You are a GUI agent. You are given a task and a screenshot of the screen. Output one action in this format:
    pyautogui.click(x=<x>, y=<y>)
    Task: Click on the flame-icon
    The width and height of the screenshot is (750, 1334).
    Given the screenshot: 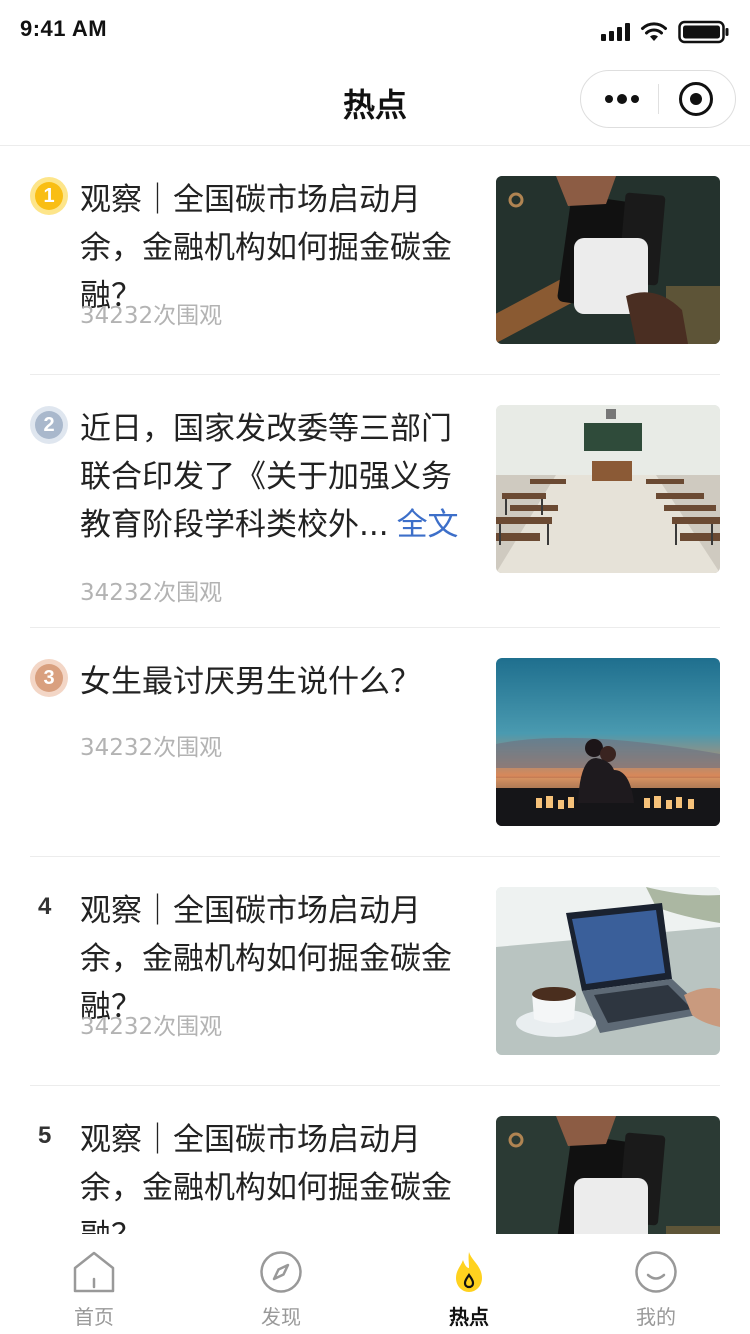 What is the action you would take?
    pyautogui.click(x=469, y=1272)
    